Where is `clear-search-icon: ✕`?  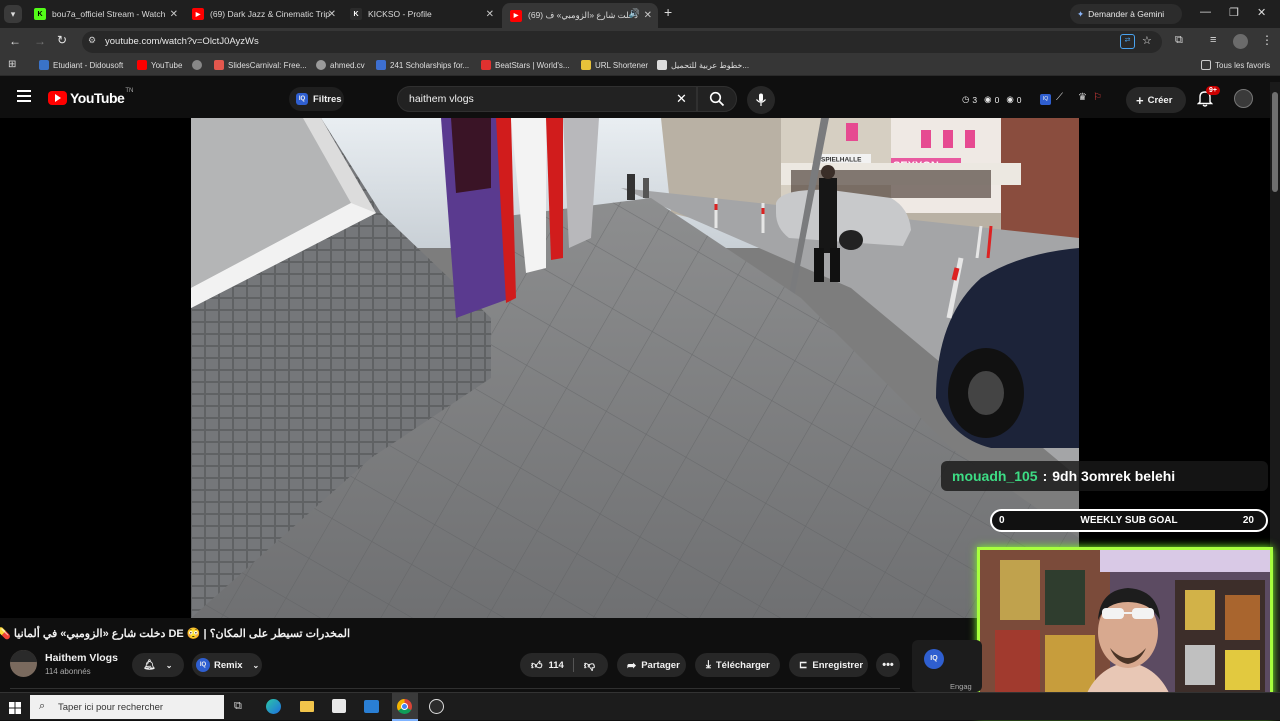 clear-search-icon: ✕ is located at coordinates (681, 99).